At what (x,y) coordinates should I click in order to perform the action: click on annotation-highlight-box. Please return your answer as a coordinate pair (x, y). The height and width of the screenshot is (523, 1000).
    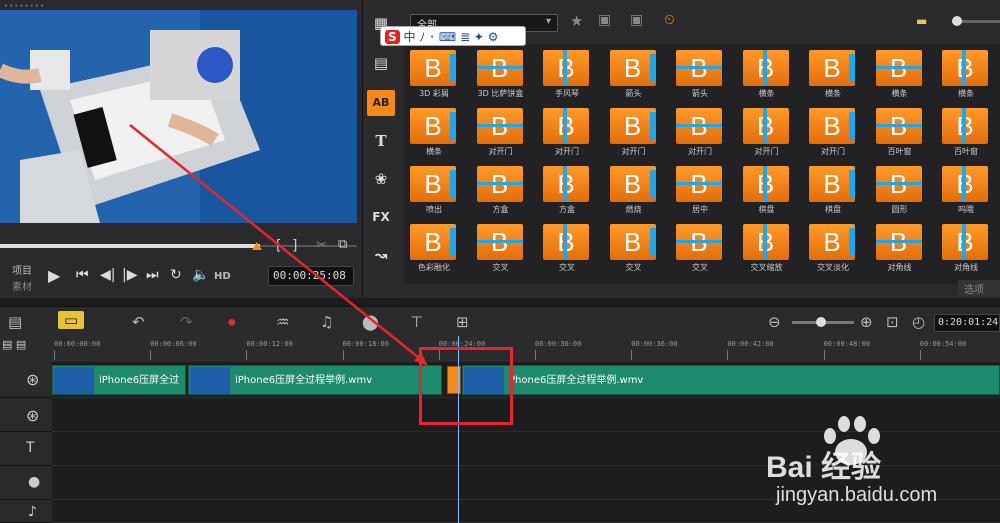
    Looking at the image, I should click on (466, 386).